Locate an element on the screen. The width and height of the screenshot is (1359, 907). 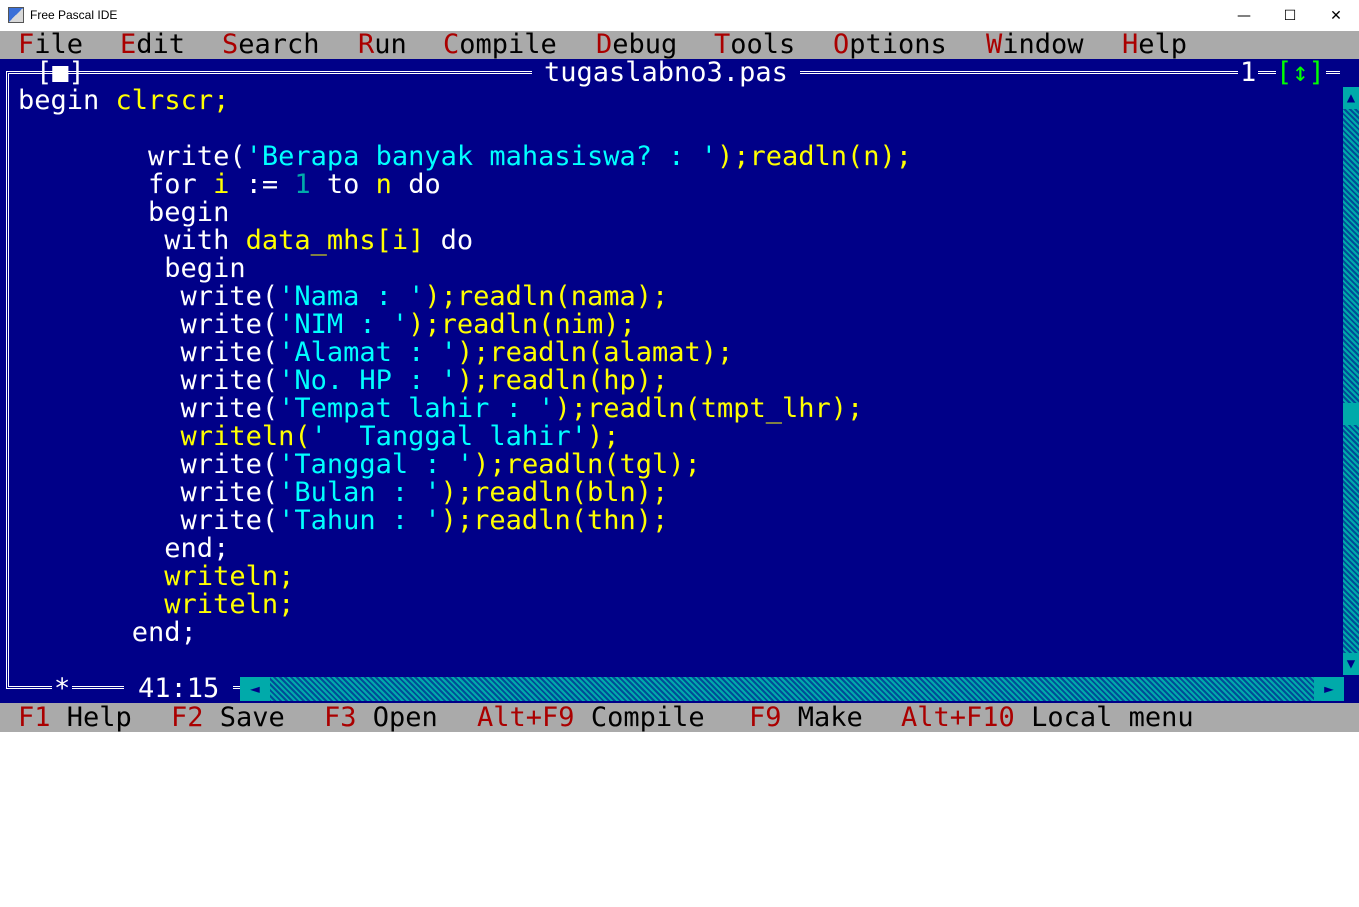
code-token: 'Berapa banyak mahasiswa? : ' is located at coordinates (481, 156).